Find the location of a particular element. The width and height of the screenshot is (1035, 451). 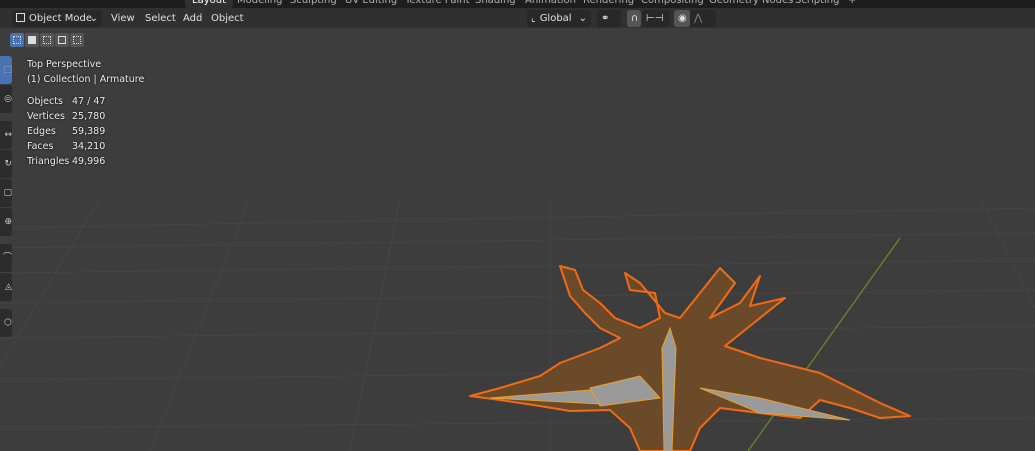

cube-icon: ⬡ is located at coordinates (8, 323).